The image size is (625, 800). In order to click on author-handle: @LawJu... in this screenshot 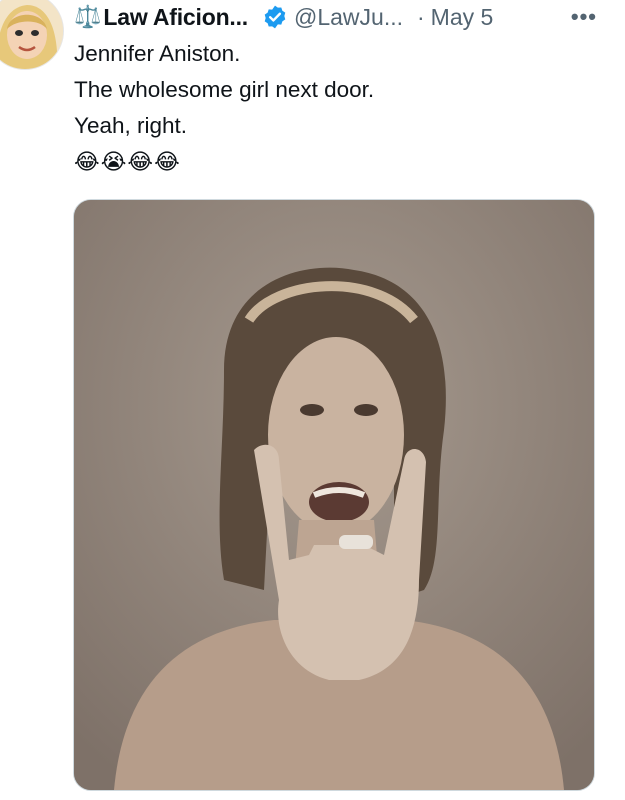, I will do `click(348, 17)`.